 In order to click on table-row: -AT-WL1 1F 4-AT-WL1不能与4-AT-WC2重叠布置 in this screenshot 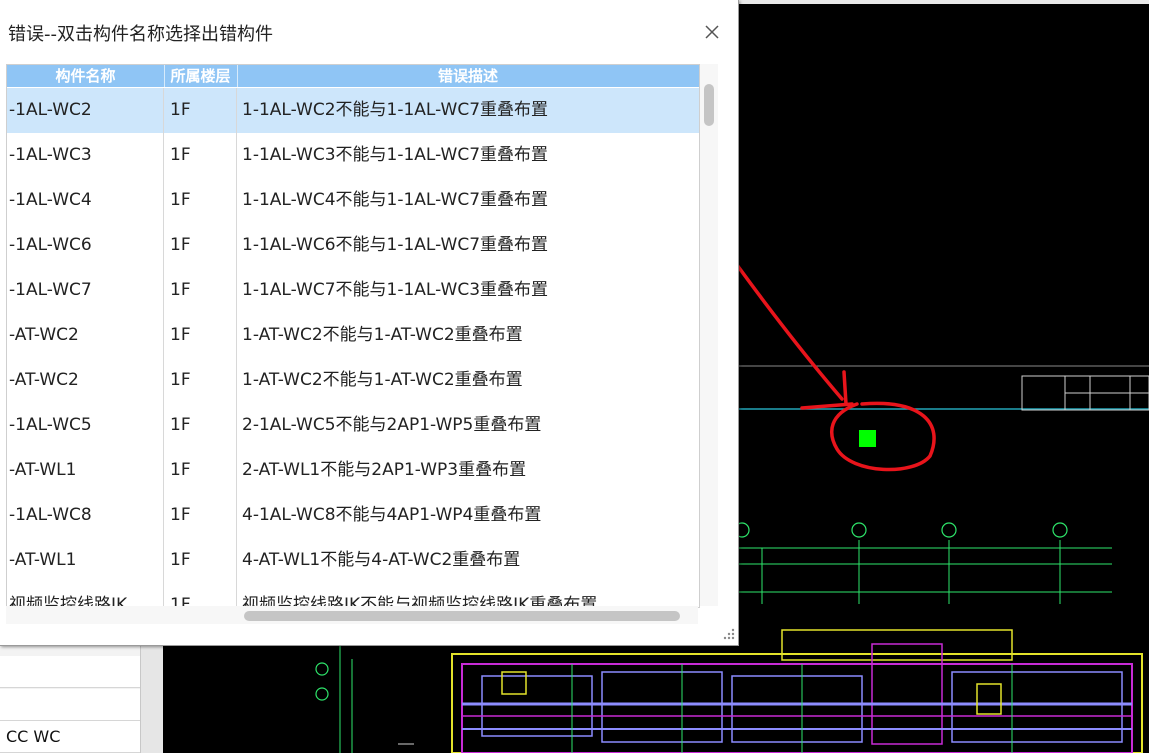, I will do `click(353, 561)`.